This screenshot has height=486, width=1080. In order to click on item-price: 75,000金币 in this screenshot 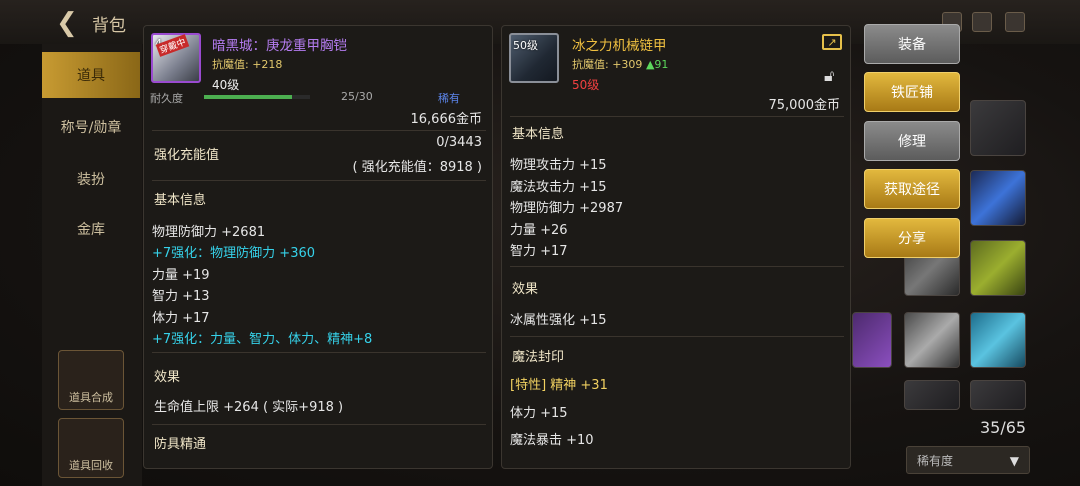, I will do `click(804, 105)`.